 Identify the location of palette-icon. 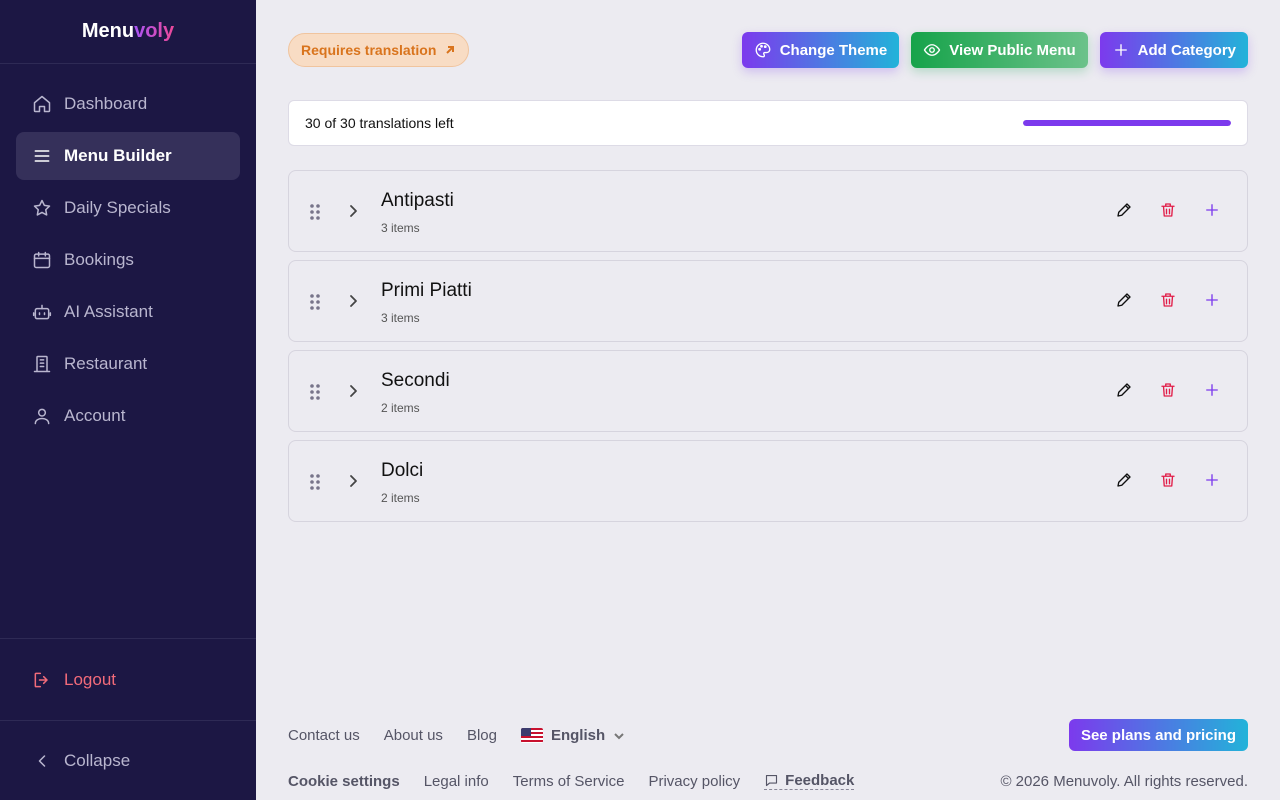
(763, 50).